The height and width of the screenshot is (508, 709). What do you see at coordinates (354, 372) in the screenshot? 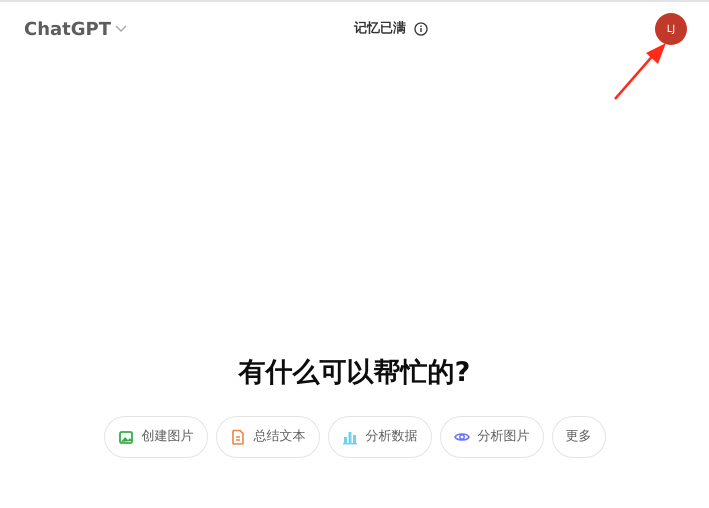
I see `headline: 有什么可以帮忙的?` at bounding box center [354, 372].